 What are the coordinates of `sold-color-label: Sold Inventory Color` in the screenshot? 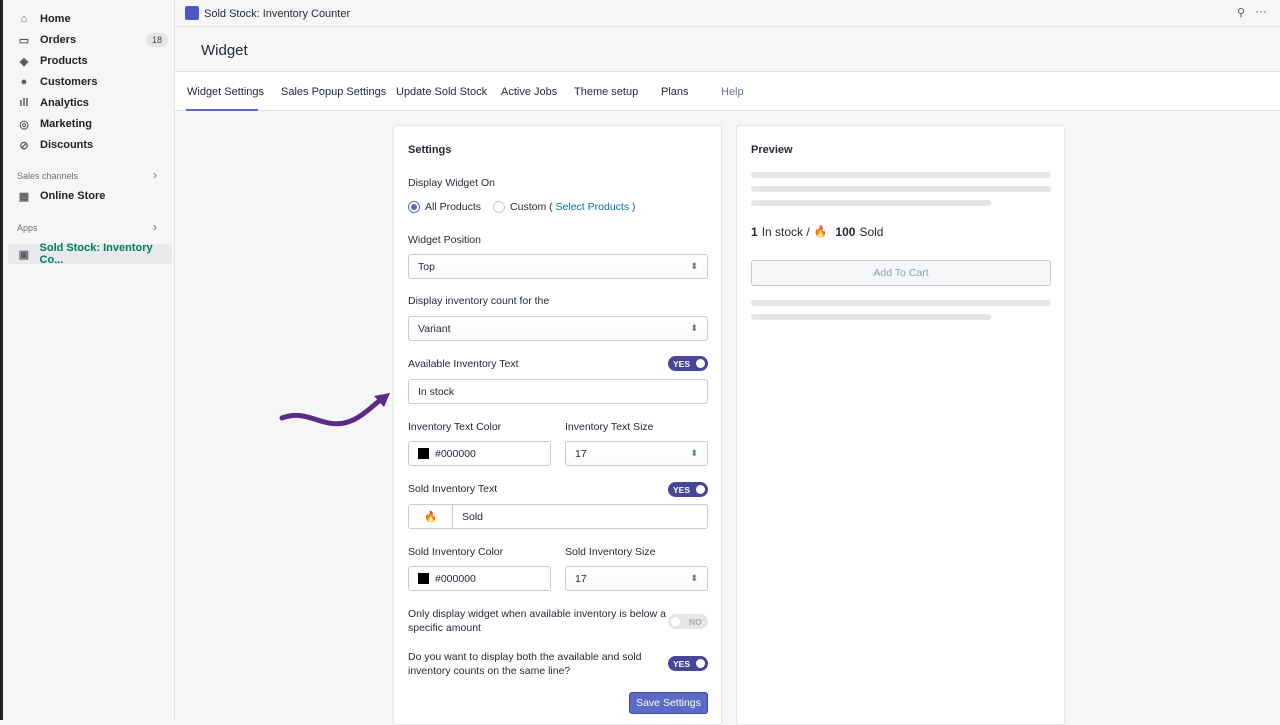 It's located at (456, 552).